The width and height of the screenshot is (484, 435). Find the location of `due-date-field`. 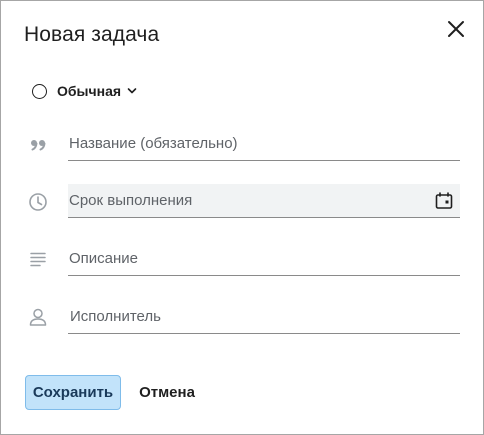

due-date-field is located at coordinates (264, 201).